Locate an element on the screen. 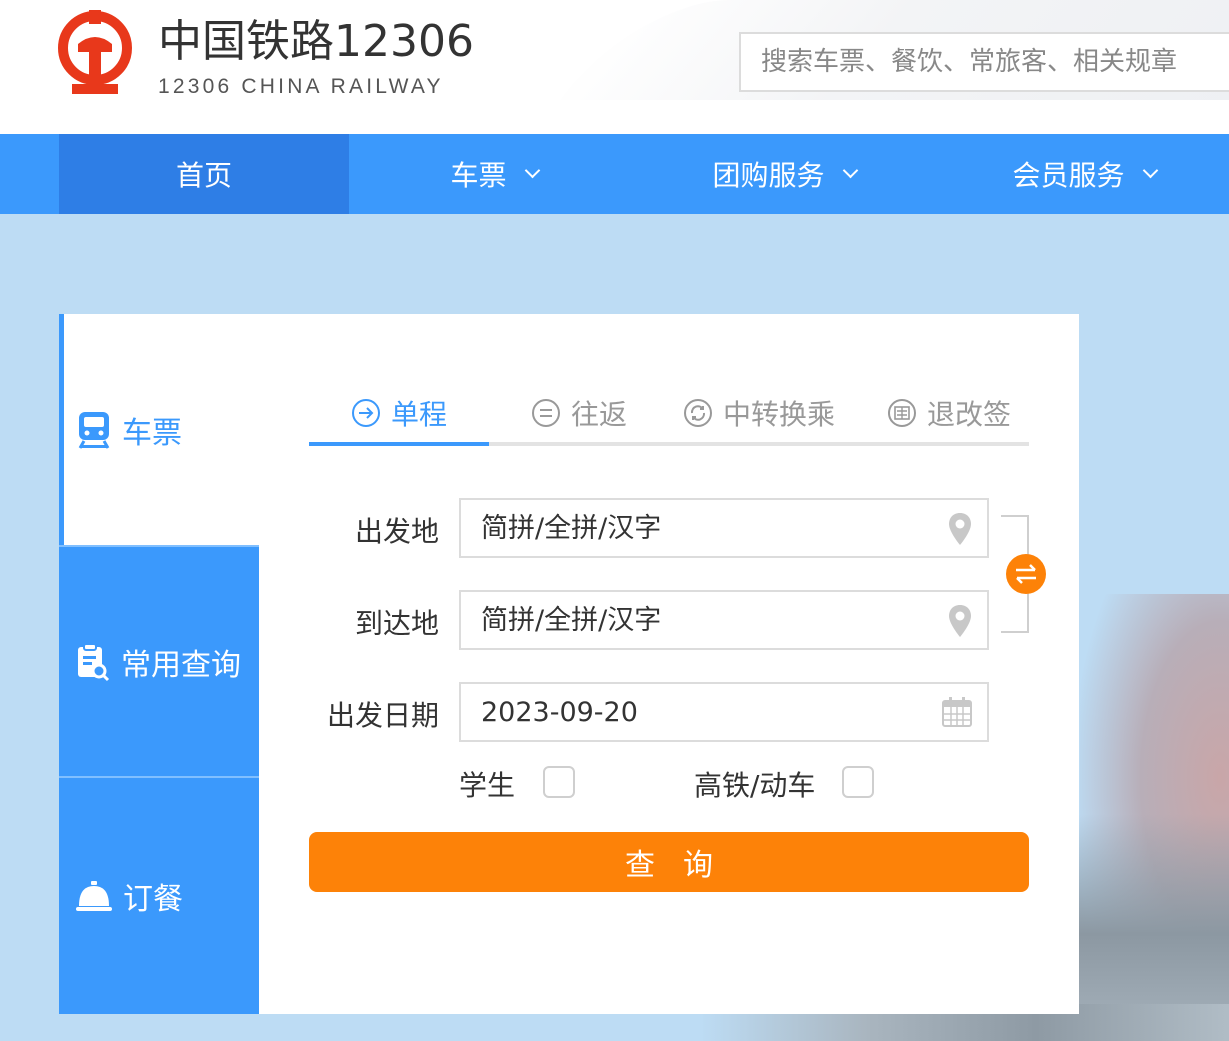 This screenshot has width=1229, height=1041. tab-label: 单程 is located at coordinates (418, 414).